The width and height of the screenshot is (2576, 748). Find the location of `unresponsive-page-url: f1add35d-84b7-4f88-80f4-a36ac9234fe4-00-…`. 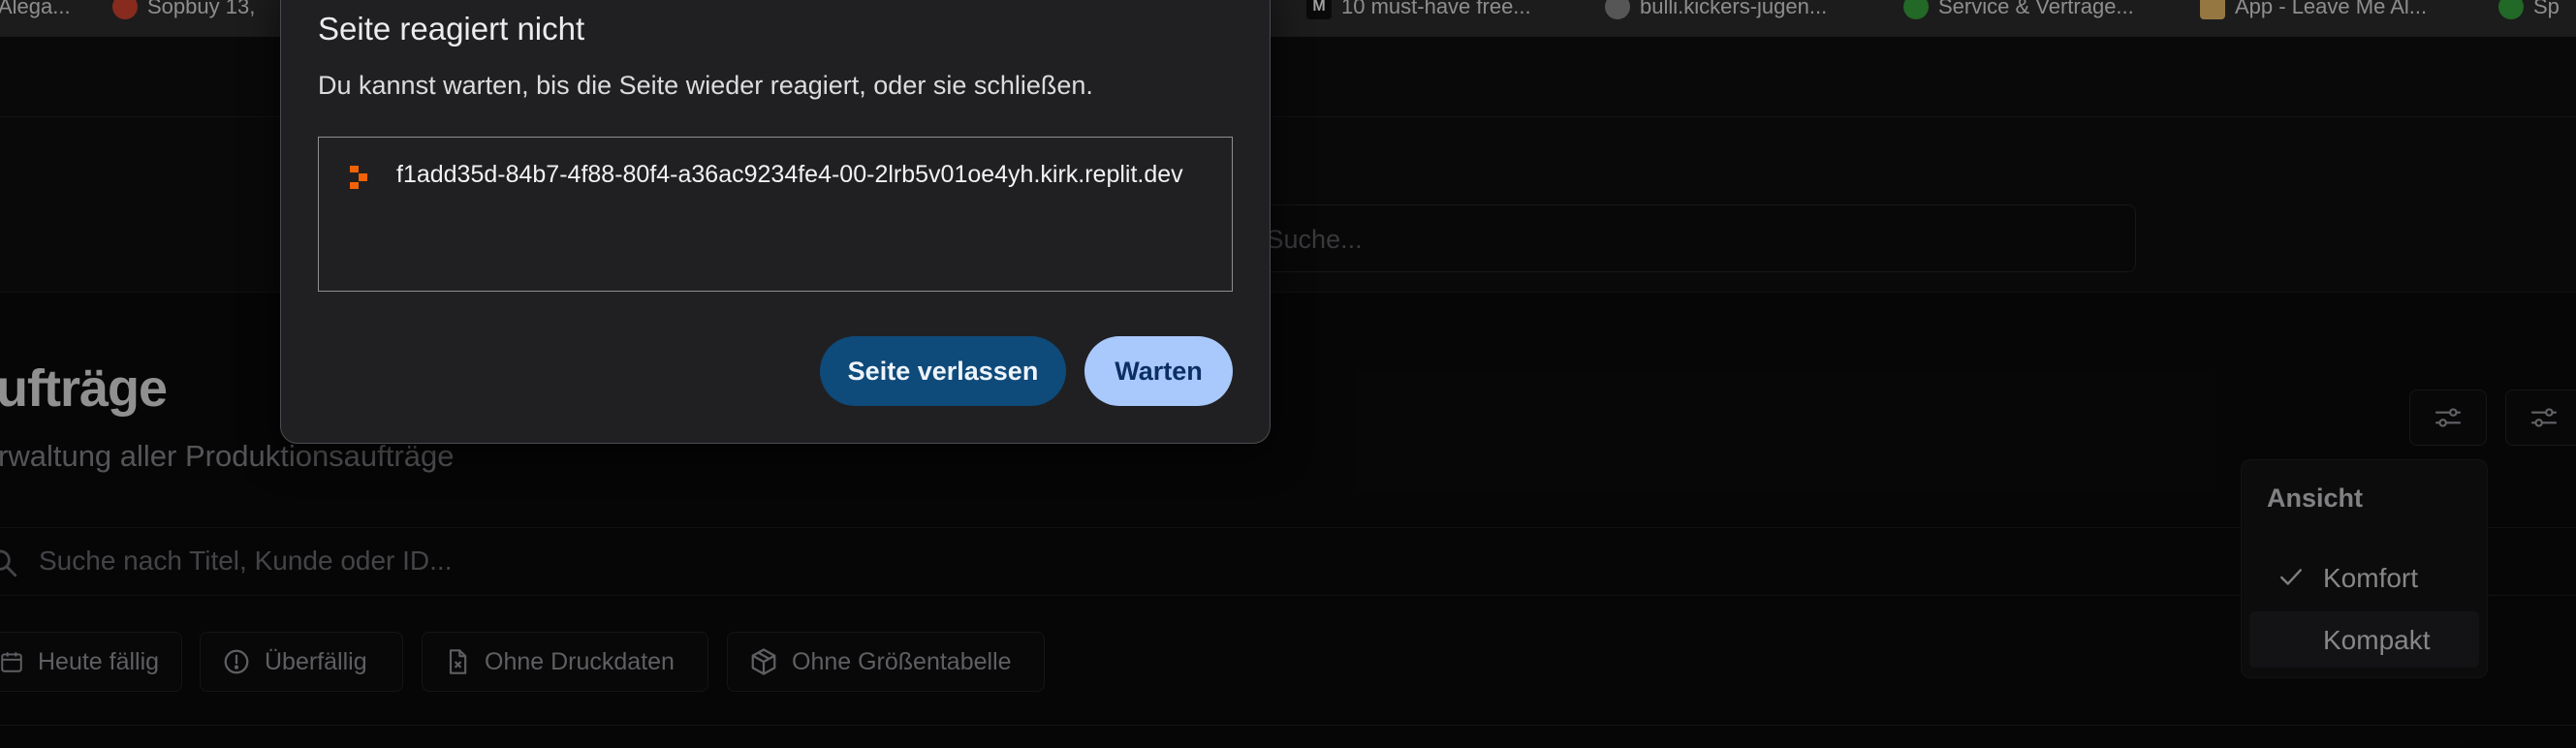

unresponsive-page-url: f1add35d-84b7-4f88-80f4-a36ac9234fe4-00-… is located at coordinates (789, 174).